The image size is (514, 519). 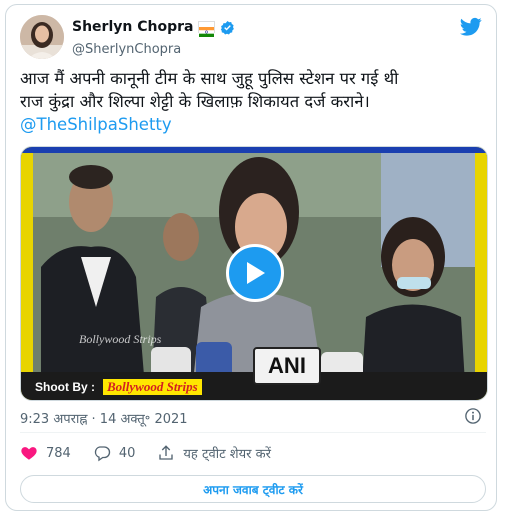 What do you see at coordinates (227, 454) in the screenshot?
I see `share-label: यह ट्वीट शेयर करें` at bounding box center [227, 454].